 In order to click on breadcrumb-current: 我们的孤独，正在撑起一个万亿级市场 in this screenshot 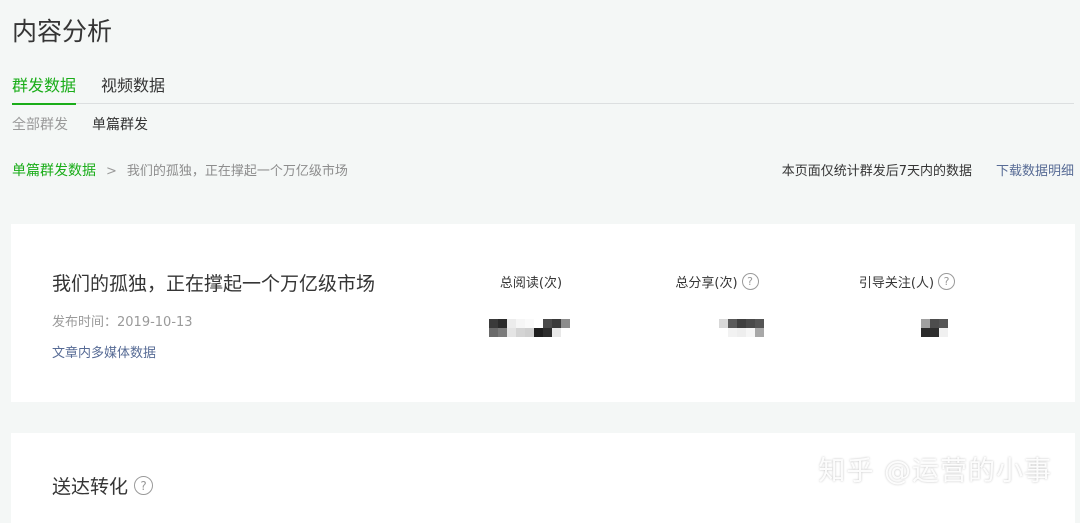, I will do `click(237, 171)`.